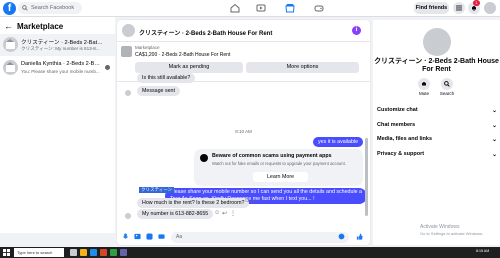  Describe the element at coordinates (175, 214) in the screenshot. I see `message-bubble: My number is 613-882-8655` at that location.